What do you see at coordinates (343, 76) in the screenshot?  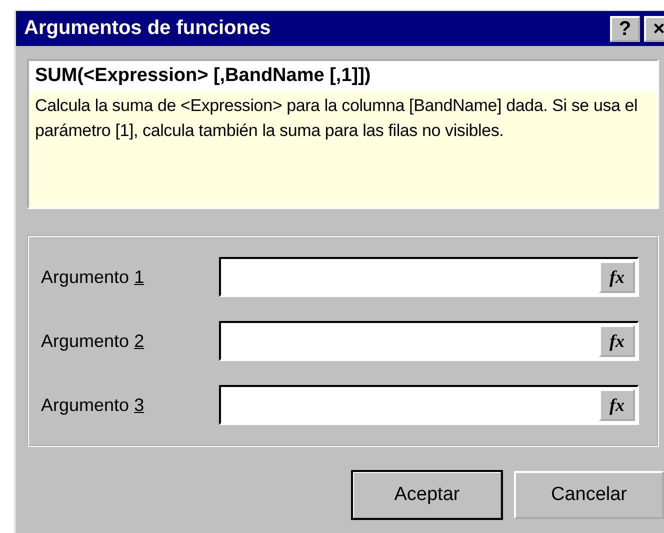 I see `function-signature: SUM(<Expression> [,BandName [,1]])` at bounding box center [343, 76].